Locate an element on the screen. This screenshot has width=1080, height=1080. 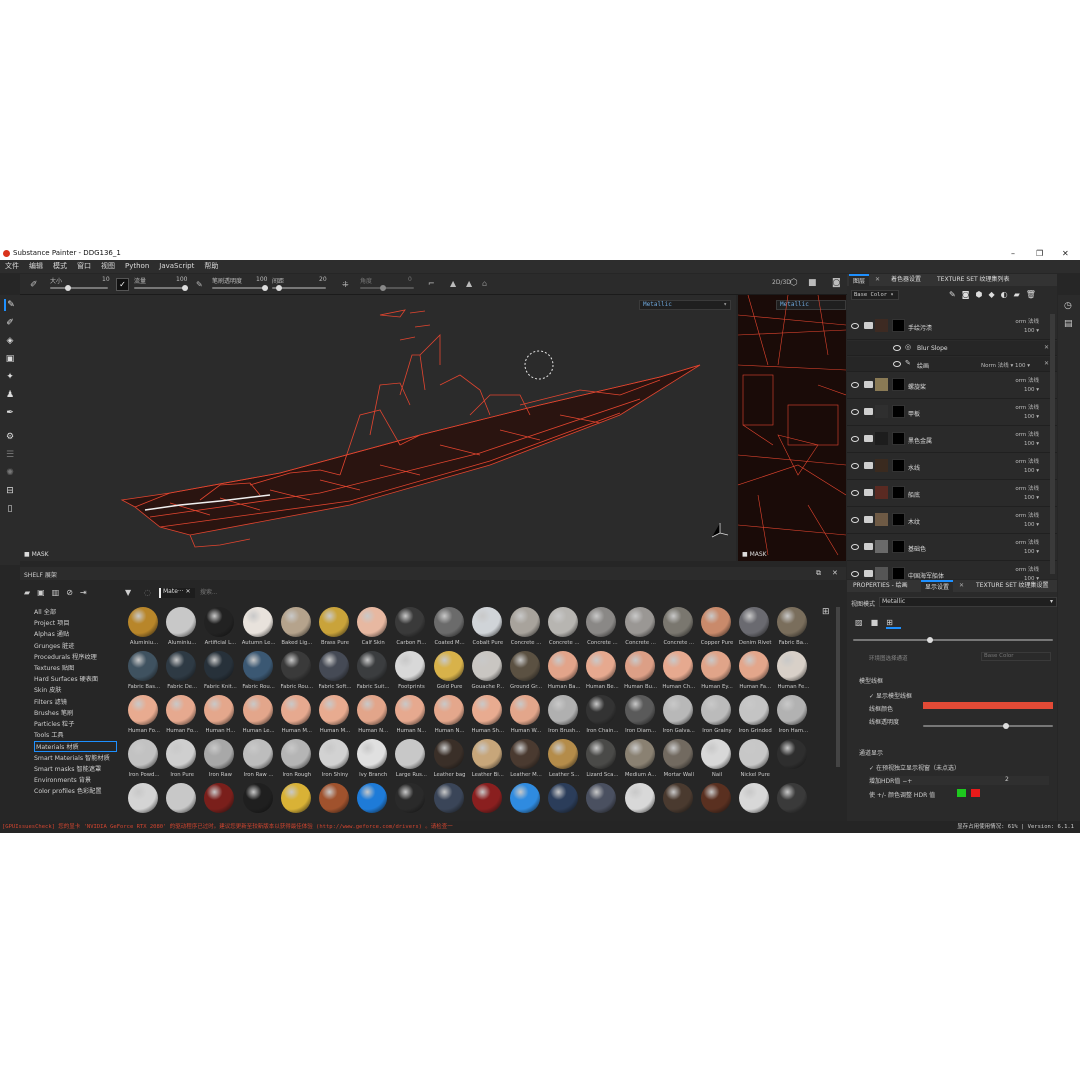
layer-row: 基础色 orm 法线 100 ▾ is located at coordinates (952, 548).